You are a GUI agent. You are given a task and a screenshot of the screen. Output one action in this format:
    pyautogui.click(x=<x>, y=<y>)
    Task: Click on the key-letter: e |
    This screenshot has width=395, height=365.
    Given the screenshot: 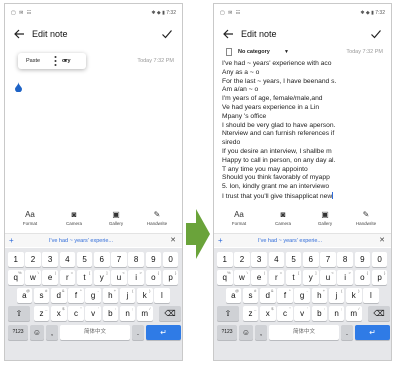 What is the action you would take?
    pyautogui.click(x=259, y=277)
    